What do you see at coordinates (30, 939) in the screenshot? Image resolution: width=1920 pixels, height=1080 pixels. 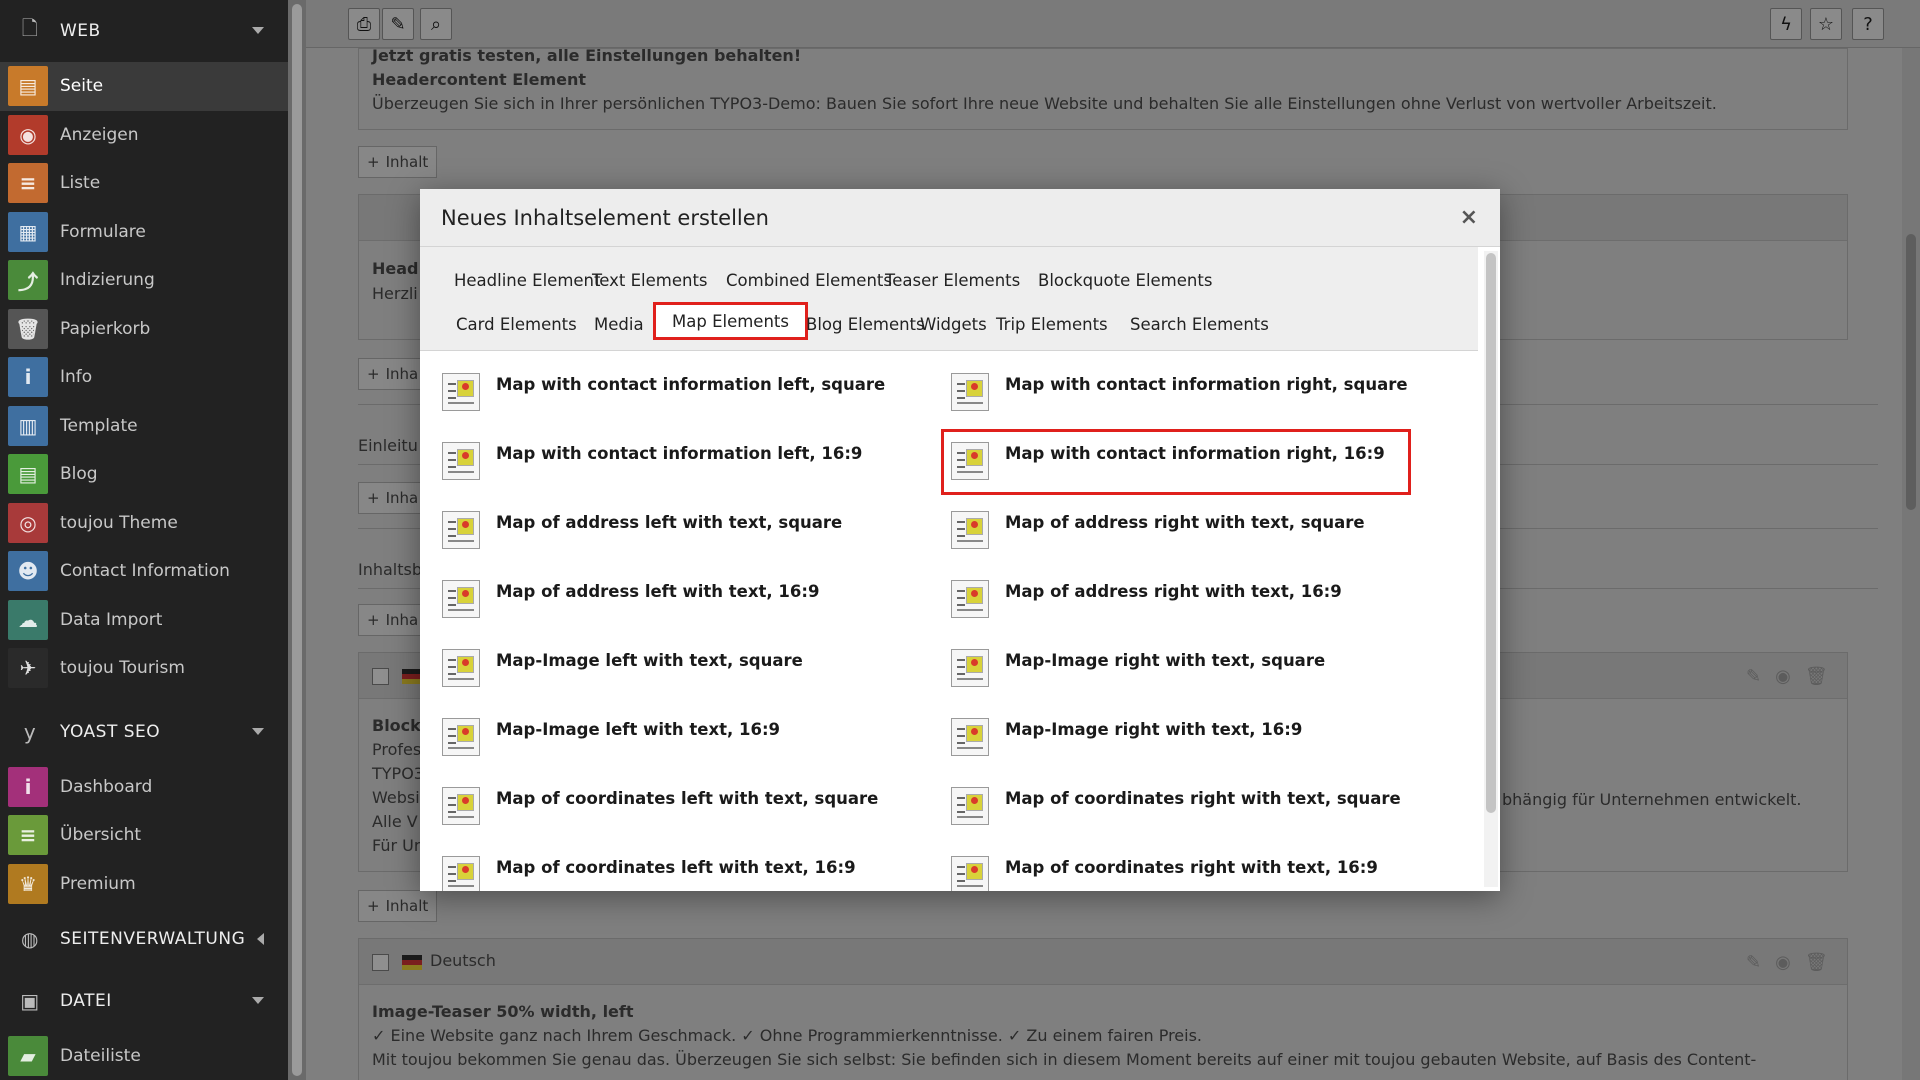 I see `globe-icon: ◍` at bounding box center [30, 939].